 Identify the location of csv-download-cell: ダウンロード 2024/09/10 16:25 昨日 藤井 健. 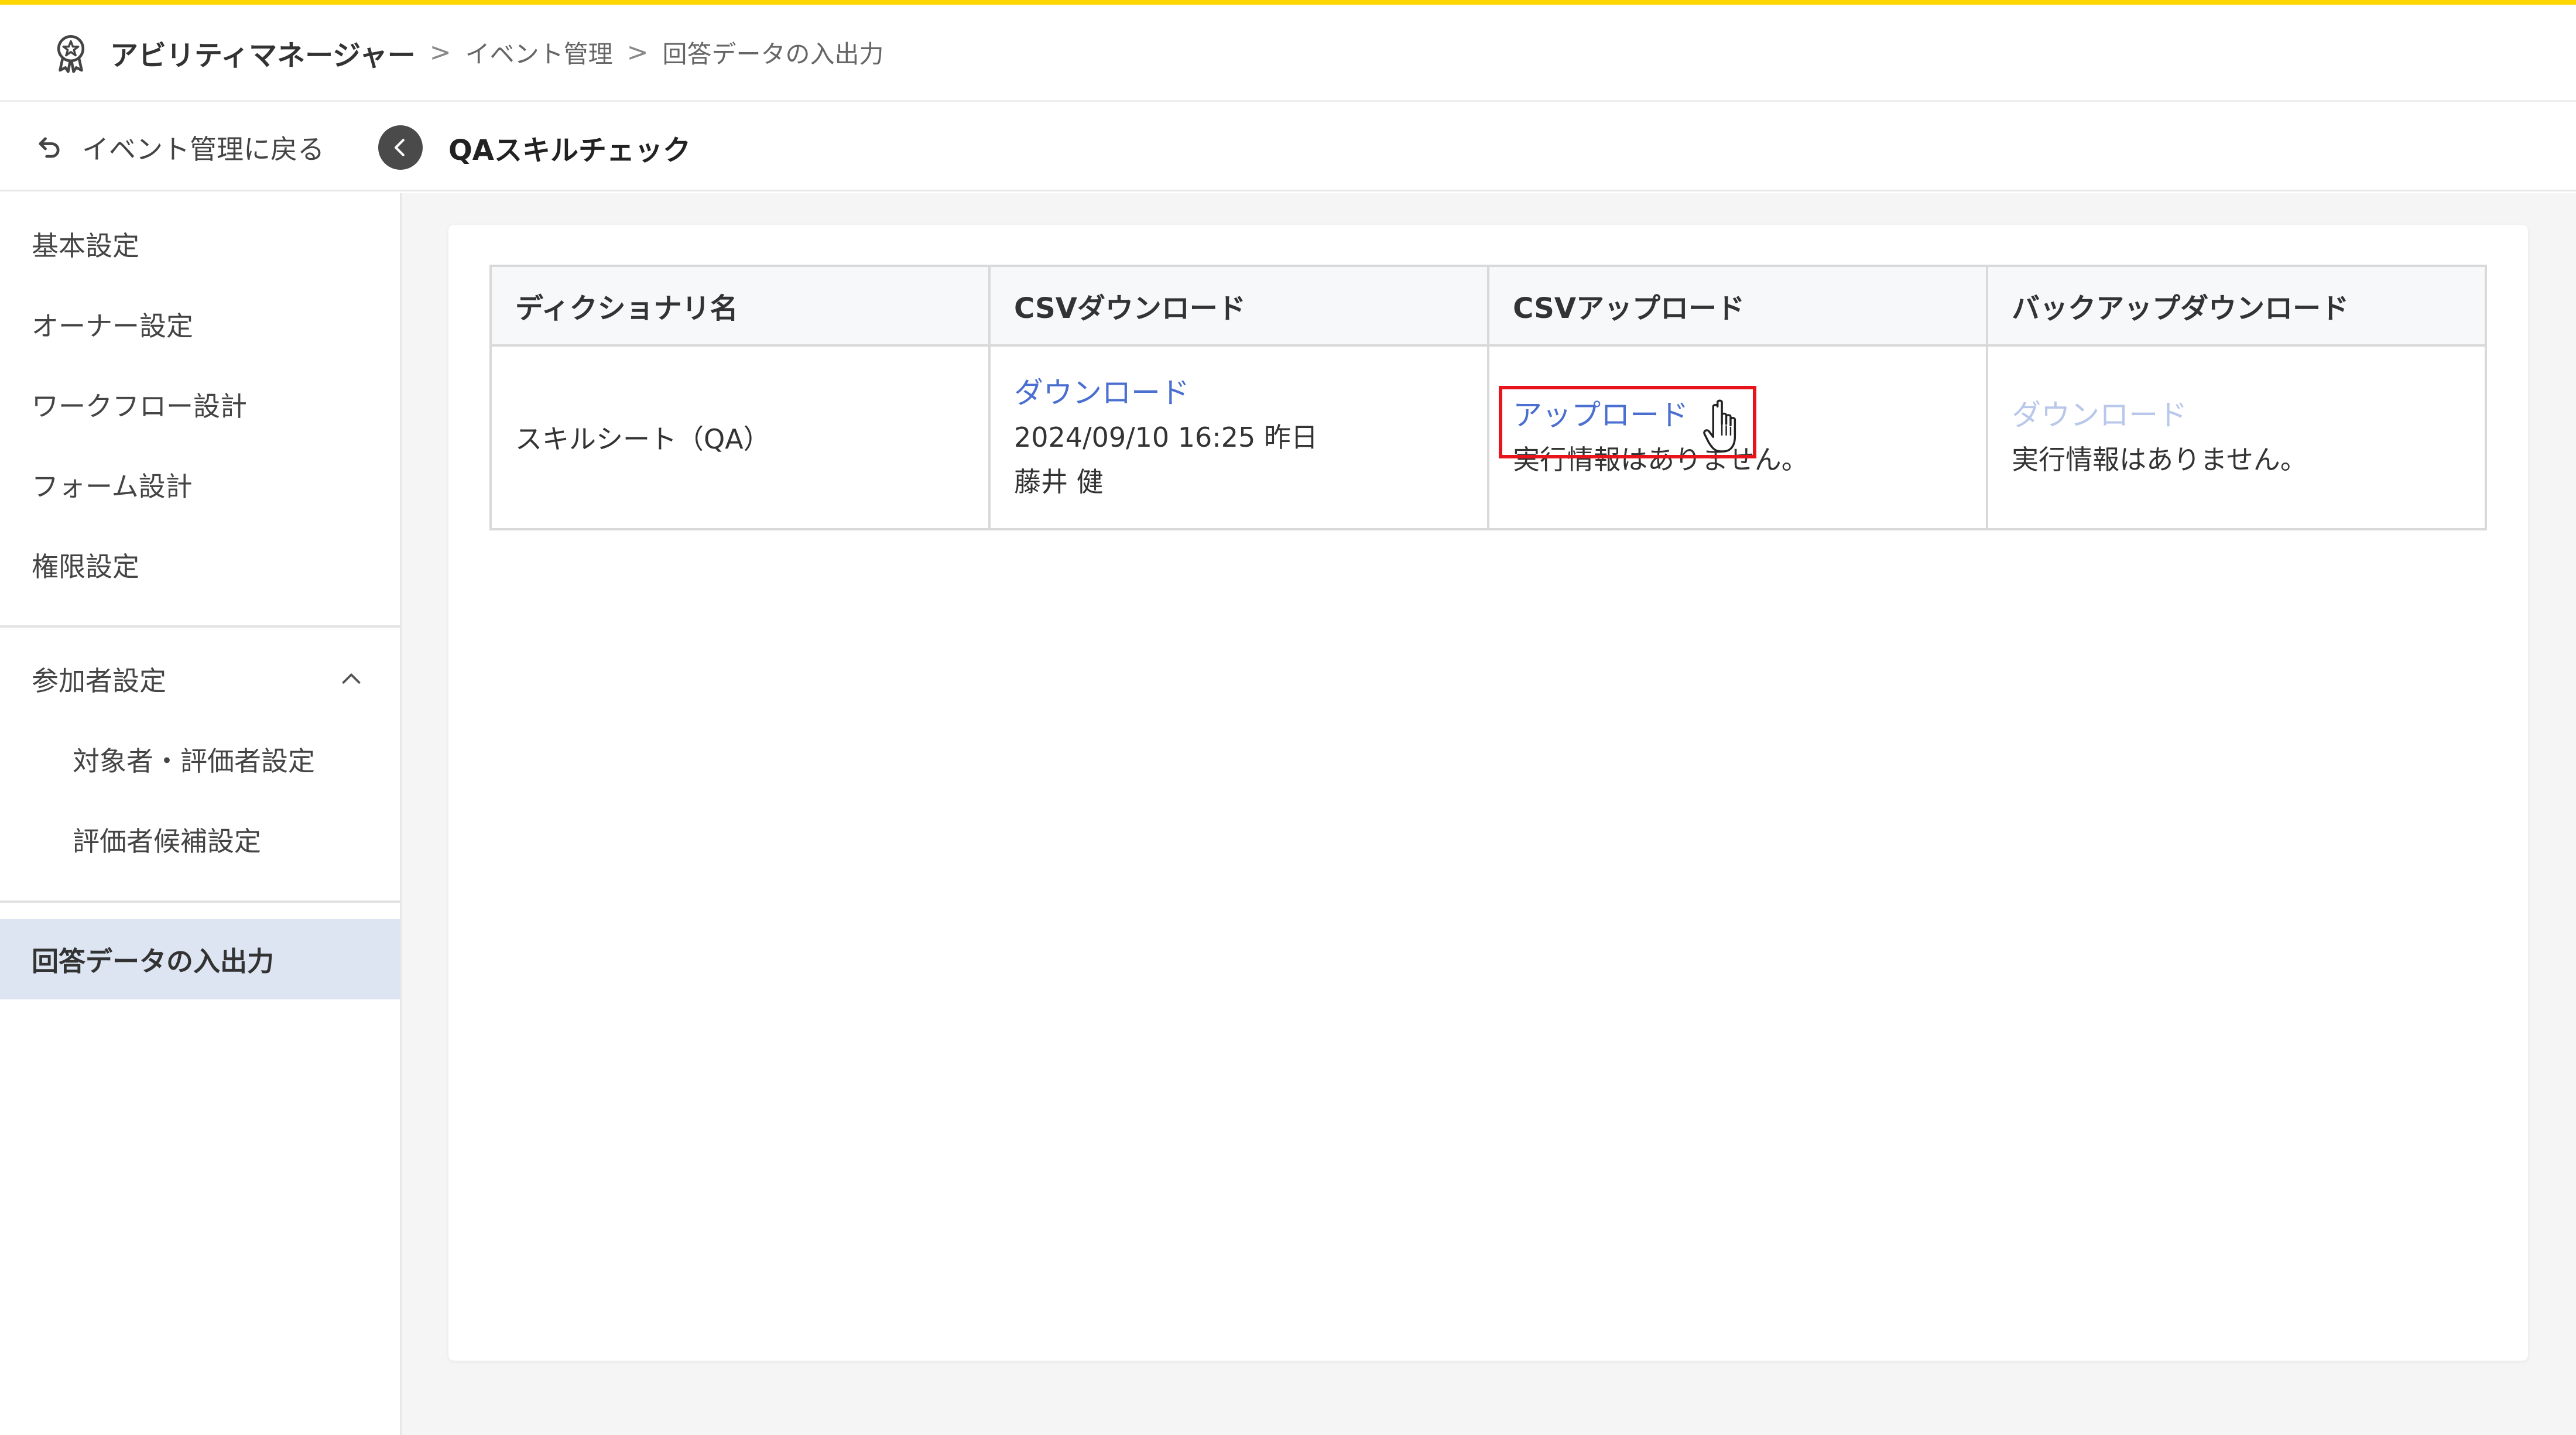
(1239, 437).